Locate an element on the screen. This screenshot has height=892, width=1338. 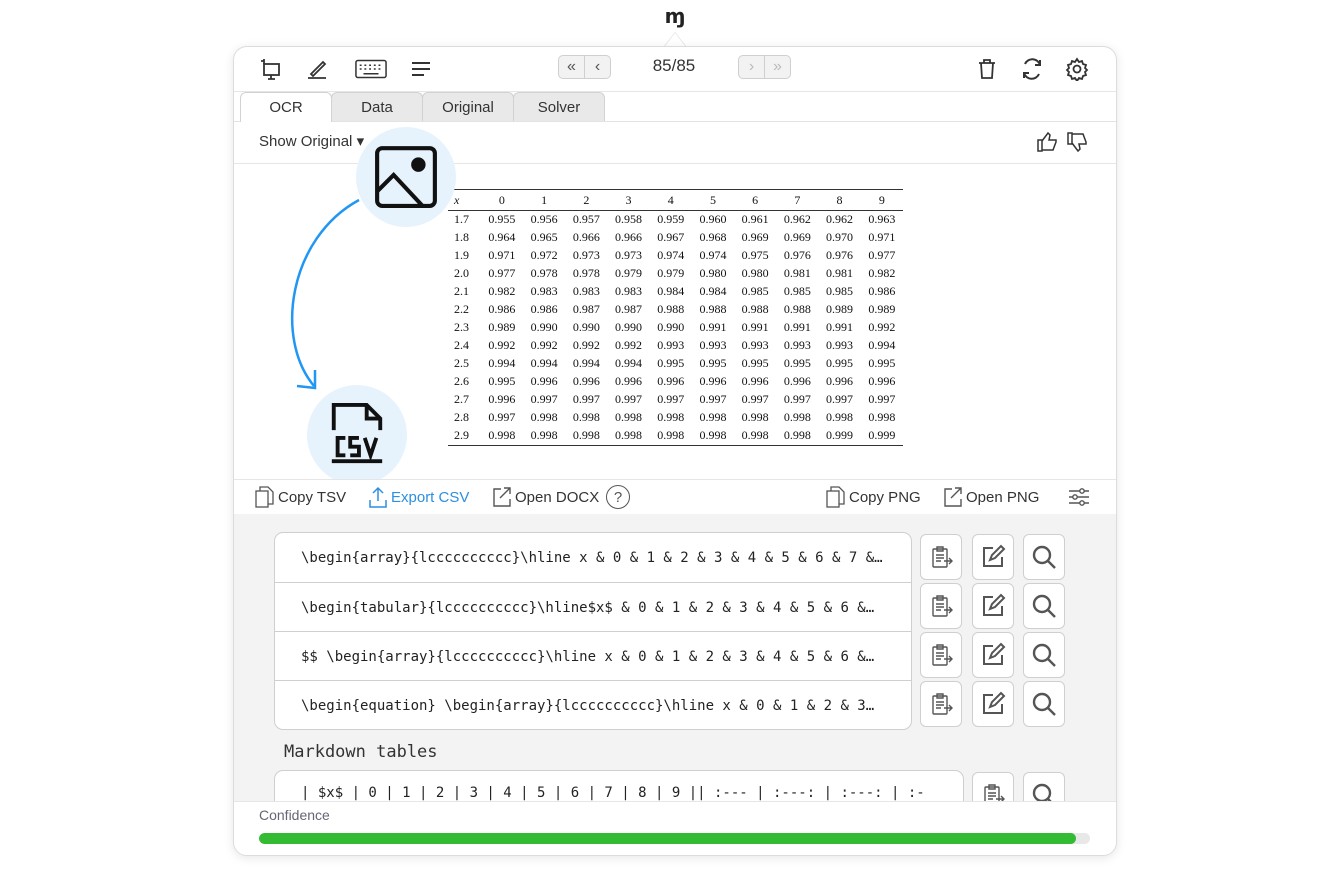
table-cell: 0.994 is located at coordinates (629, 363).